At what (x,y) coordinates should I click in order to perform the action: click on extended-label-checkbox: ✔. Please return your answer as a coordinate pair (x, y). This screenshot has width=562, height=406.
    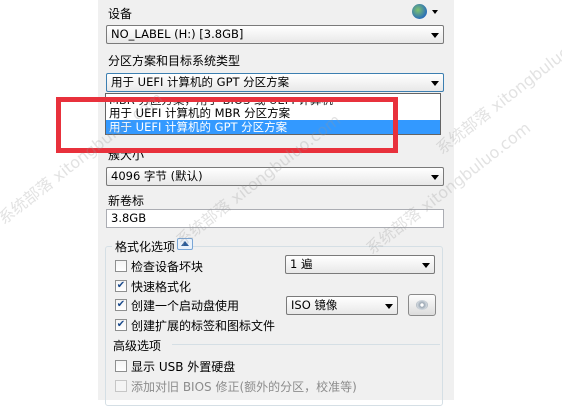
    Looking at the image, I should click on (121, 325).